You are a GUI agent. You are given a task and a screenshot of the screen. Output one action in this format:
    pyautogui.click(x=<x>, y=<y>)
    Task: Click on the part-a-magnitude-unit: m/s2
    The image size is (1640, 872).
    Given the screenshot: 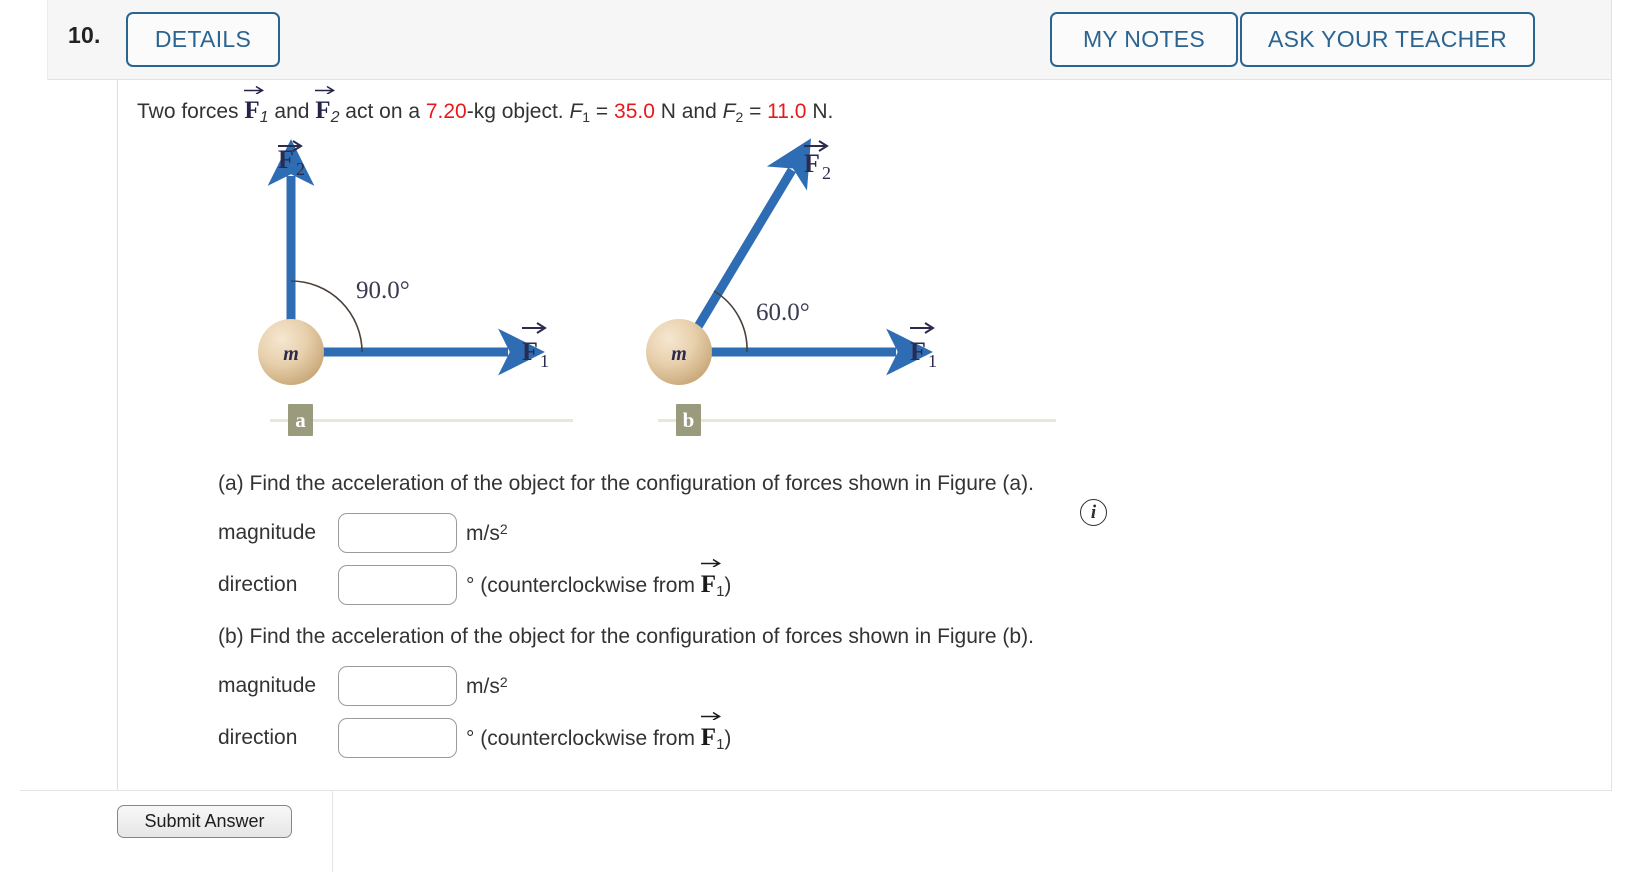 What is the action you would take?
    pyautogui.click(x=487, y=533)
    